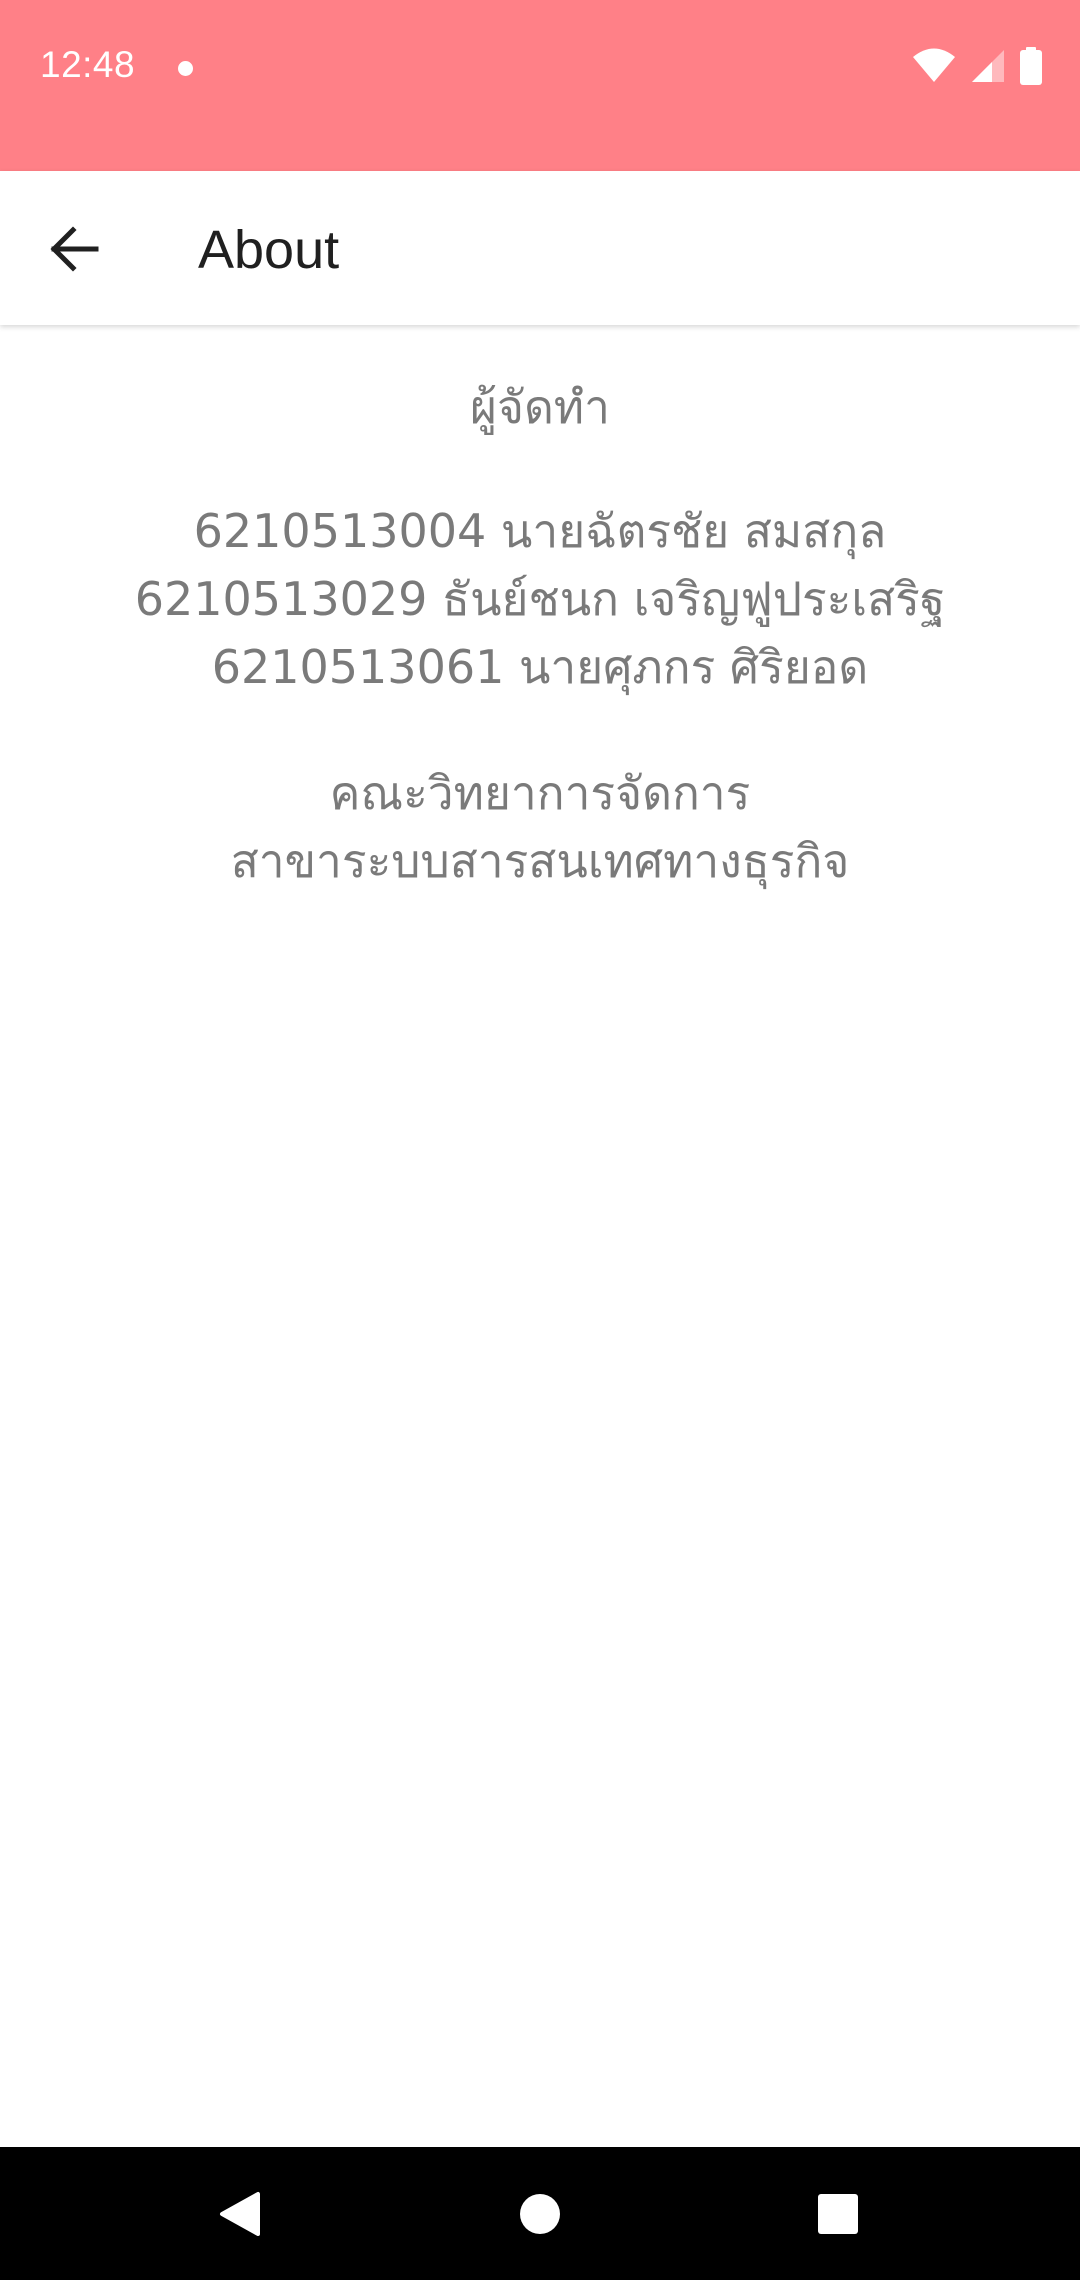  I want to click on notification-dot-icon, so click(185, 68).